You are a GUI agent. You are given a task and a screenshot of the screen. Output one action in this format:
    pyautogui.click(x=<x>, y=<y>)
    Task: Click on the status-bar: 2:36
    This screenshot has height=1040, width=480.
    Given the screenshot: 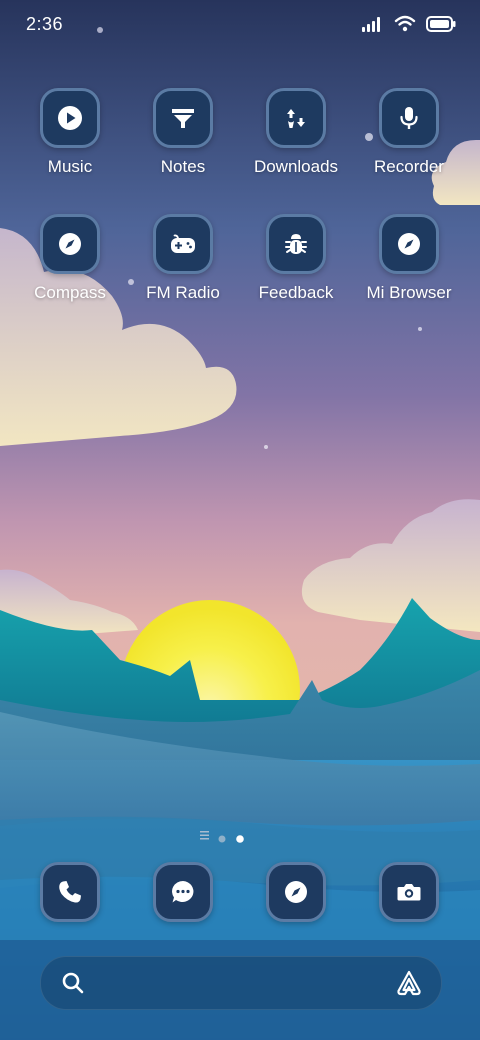 What is the action you would take?
    pyautogui.click(x=240, y=26)
    